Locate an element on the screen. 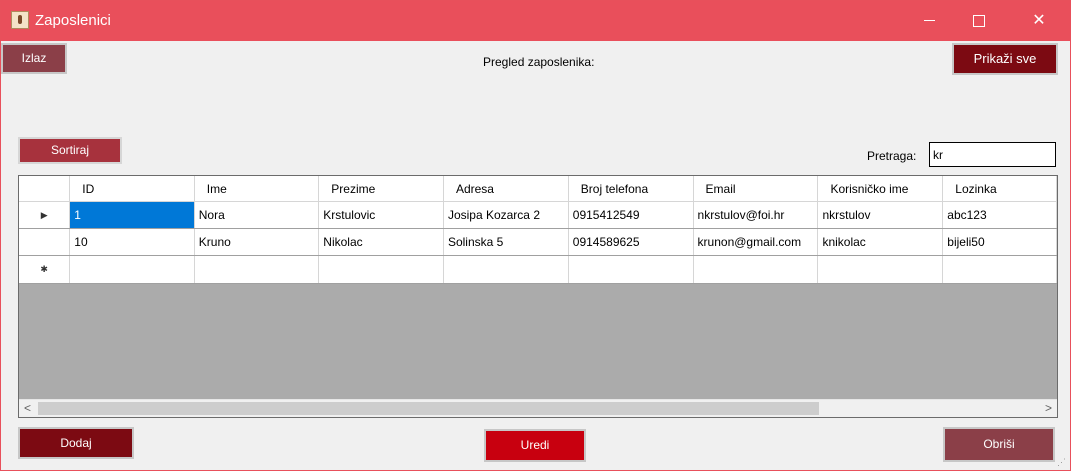 Image resolution: width=1071 pixels, height=471 pixels. minimize-icon is located at coordinates (929, 21).